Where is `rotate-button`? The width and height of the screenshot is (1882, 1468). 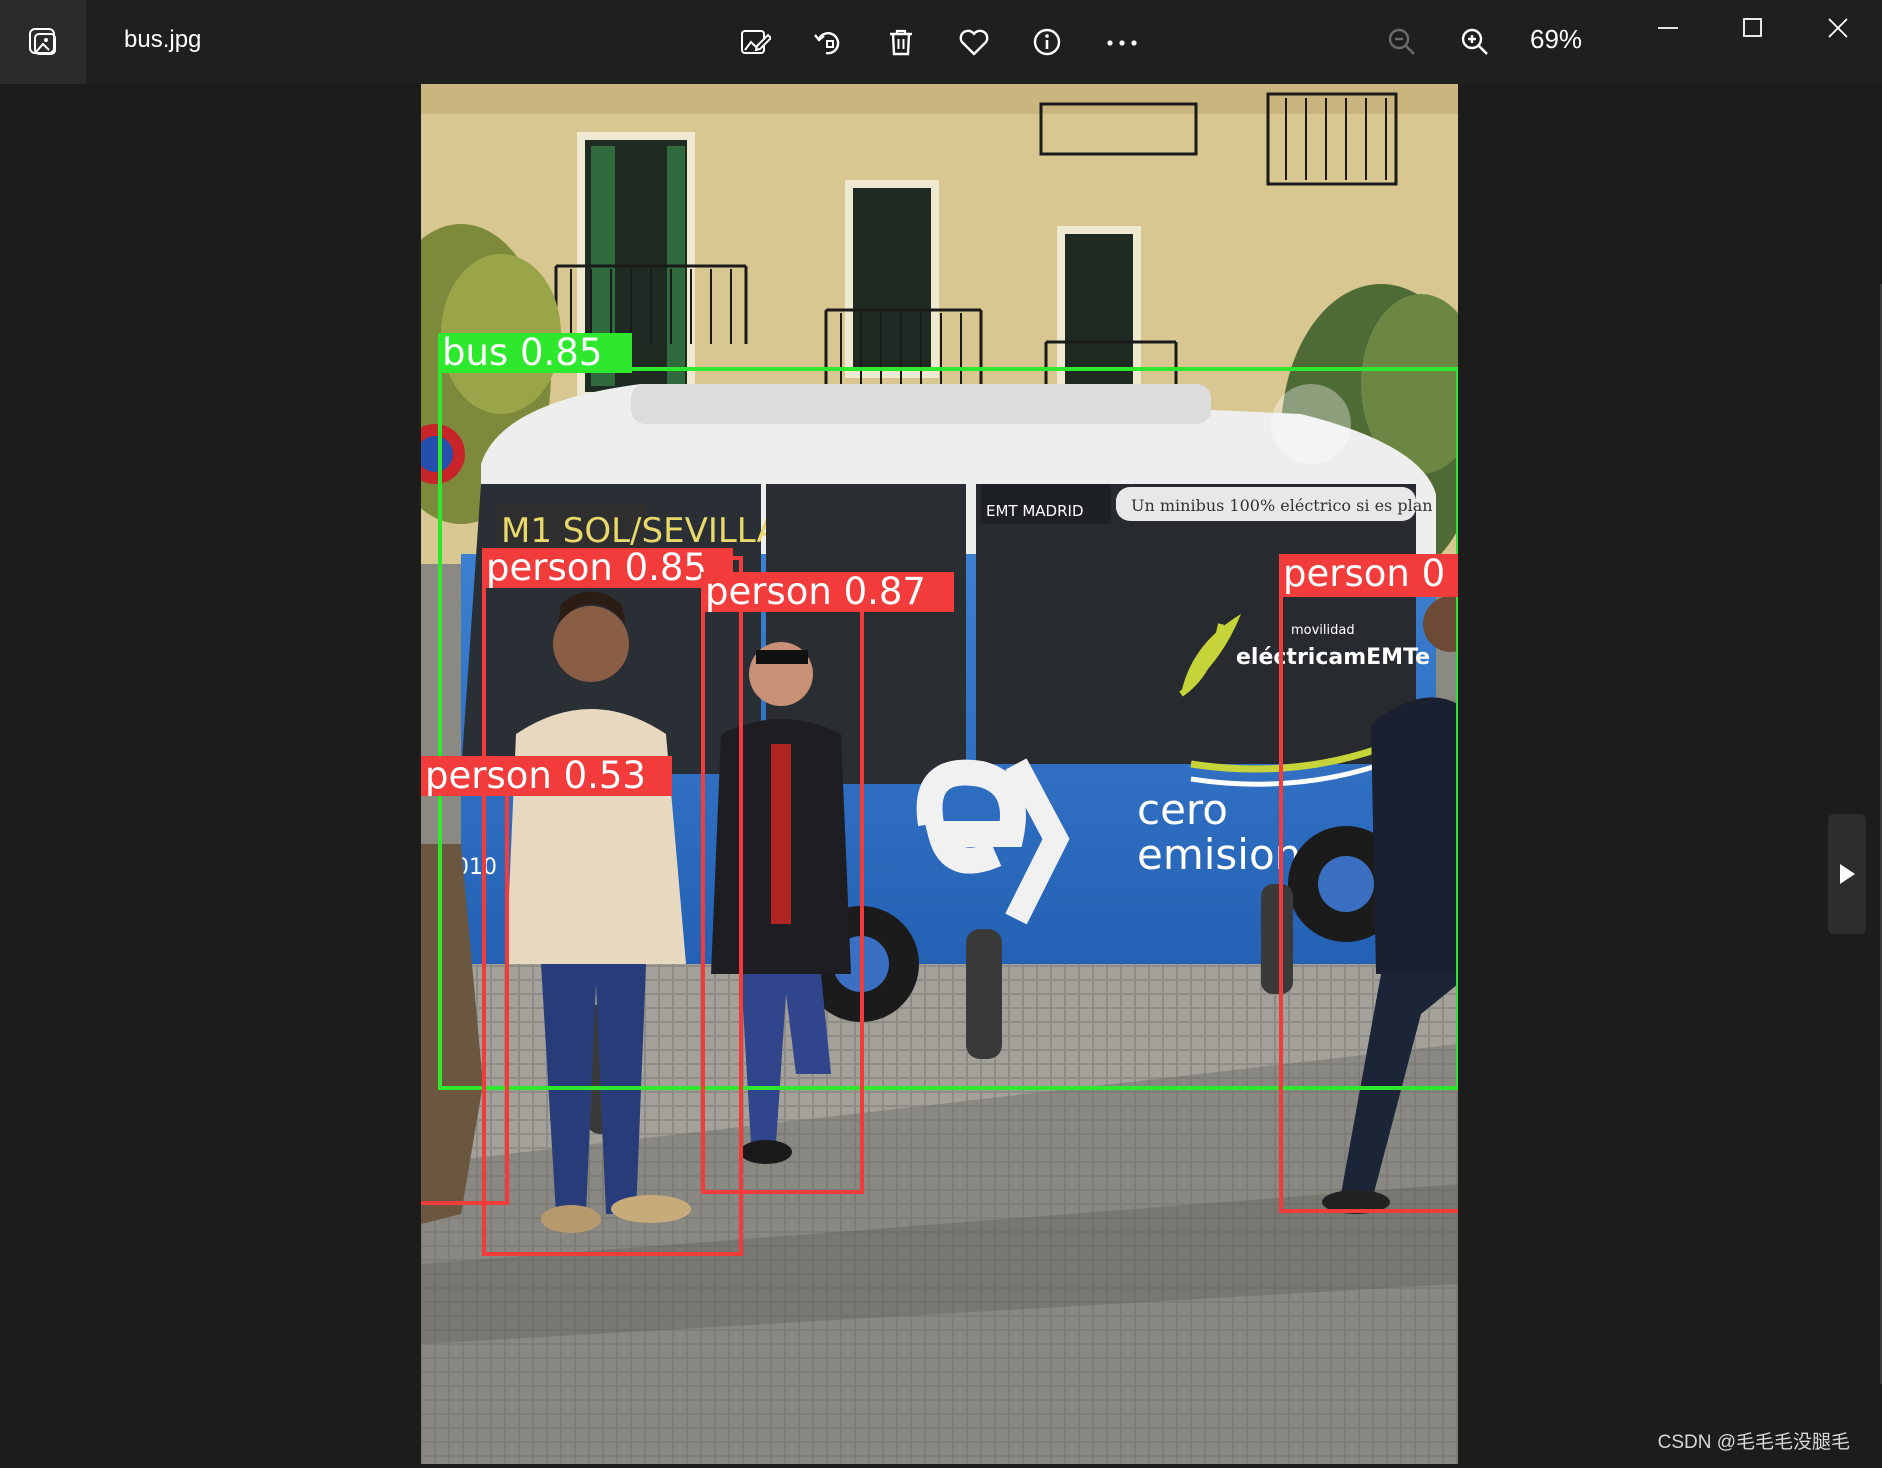 rotate-button is located at coordinates (828, 42).